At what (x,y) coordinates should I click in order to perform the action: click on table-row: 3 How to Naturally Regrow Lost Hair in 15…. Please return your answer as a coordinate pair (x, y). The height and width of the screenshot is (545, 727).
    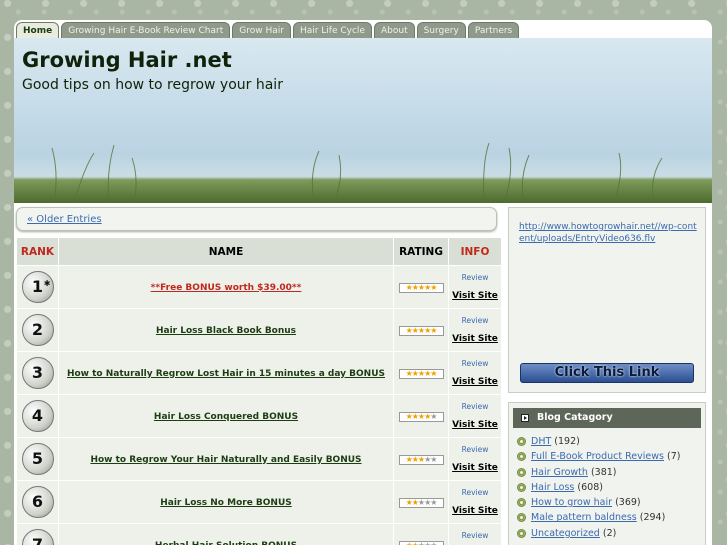
    Looking at the image, I should click on (259, 373).